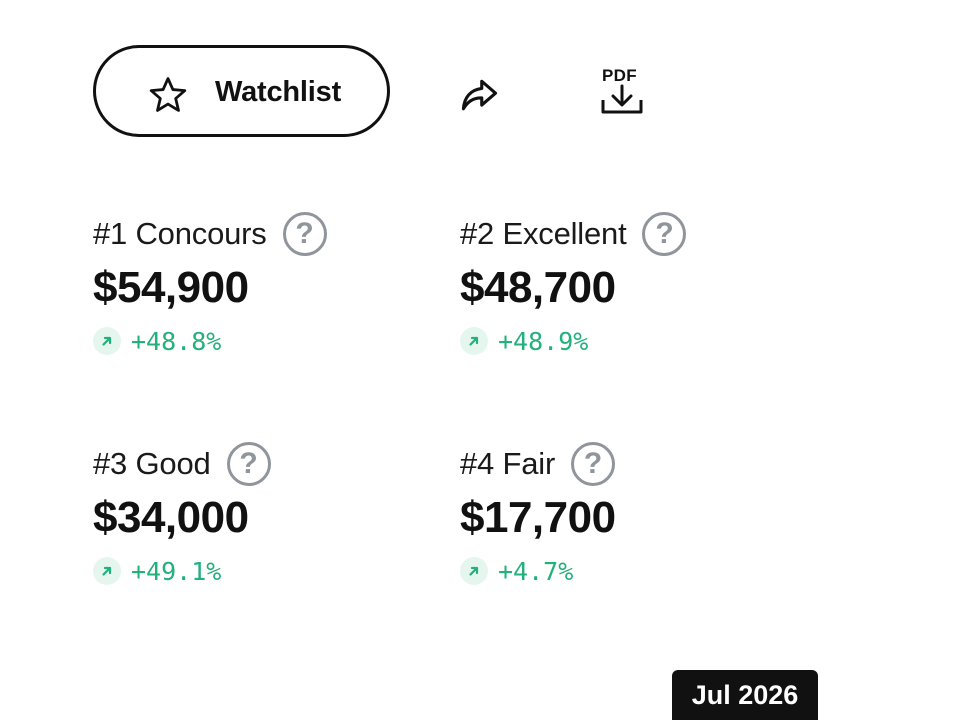  Describe the element at coordinates (538, 287) in the screenshot. I see `price-value: $48,700` at that location.